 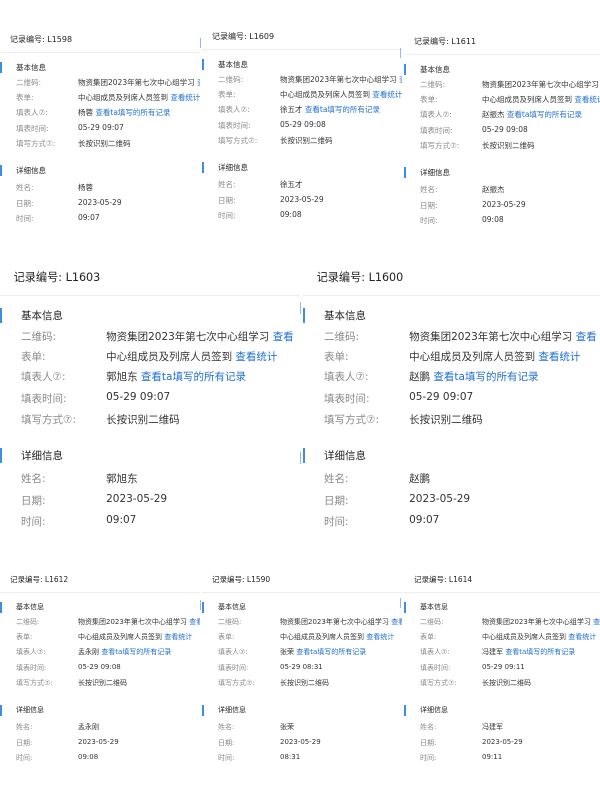 I want to click on fill-time-text: 05-29 09:11, so click(x=503, y=667).